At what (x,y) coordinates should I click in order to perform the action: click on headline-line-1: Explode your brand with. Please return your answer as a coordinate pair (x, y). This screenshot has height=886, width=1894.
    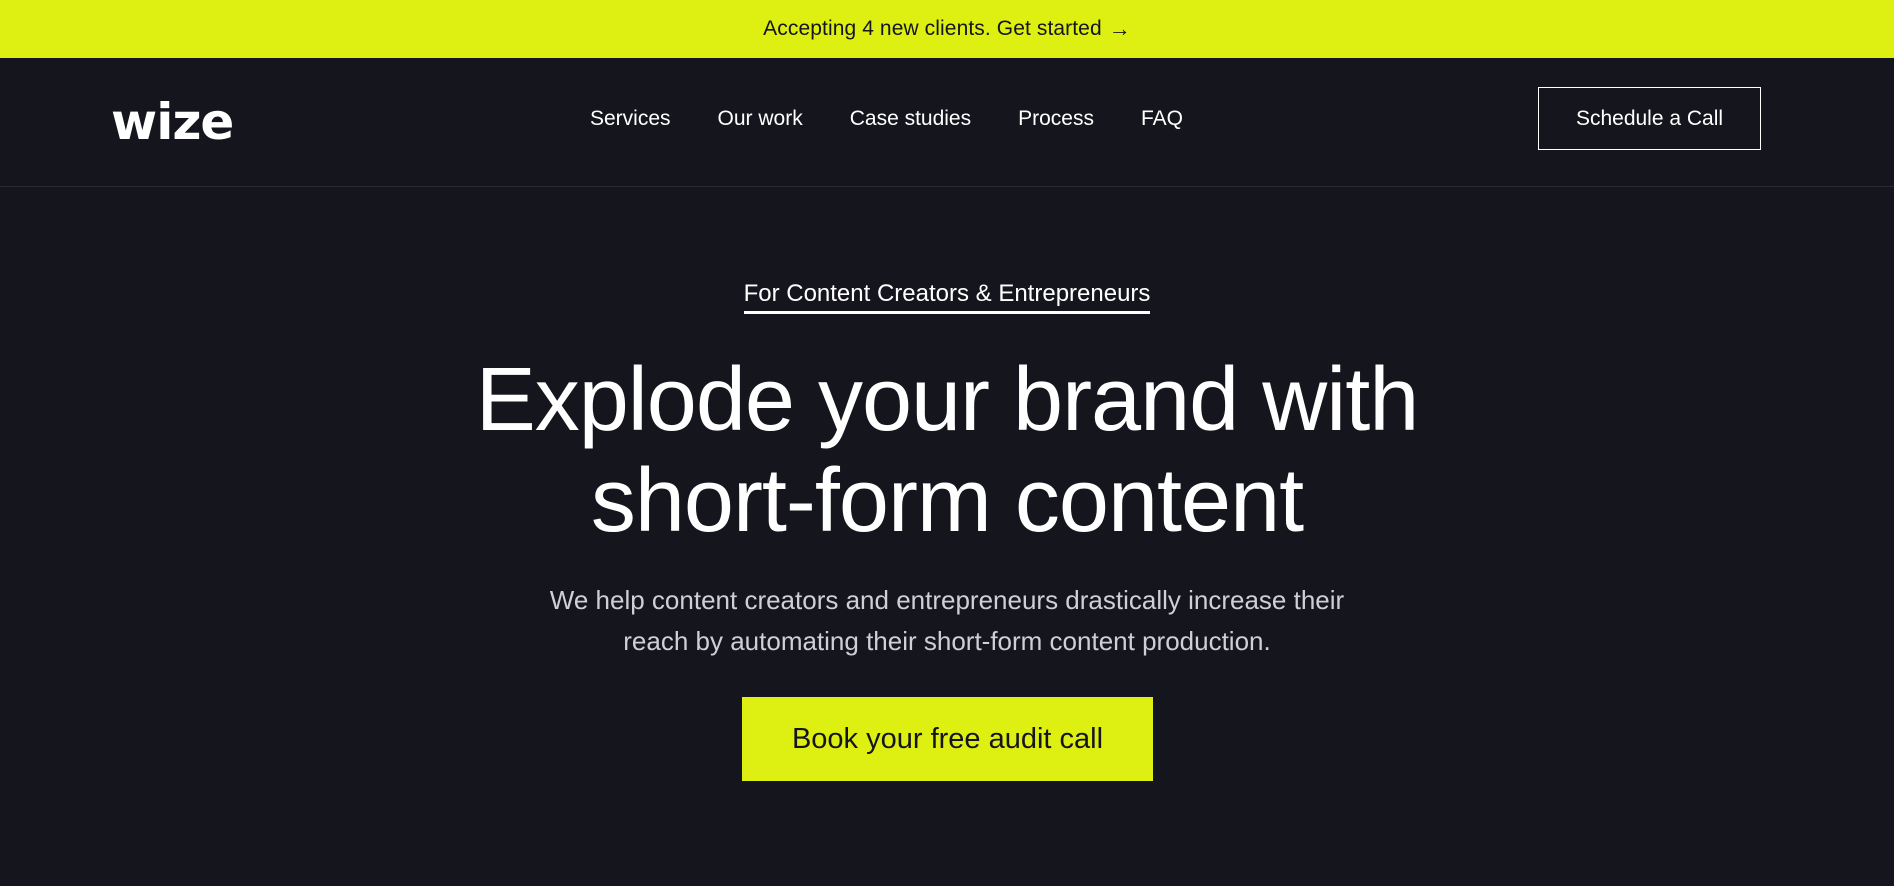
    Looking at the image, I should click on (947, 400).